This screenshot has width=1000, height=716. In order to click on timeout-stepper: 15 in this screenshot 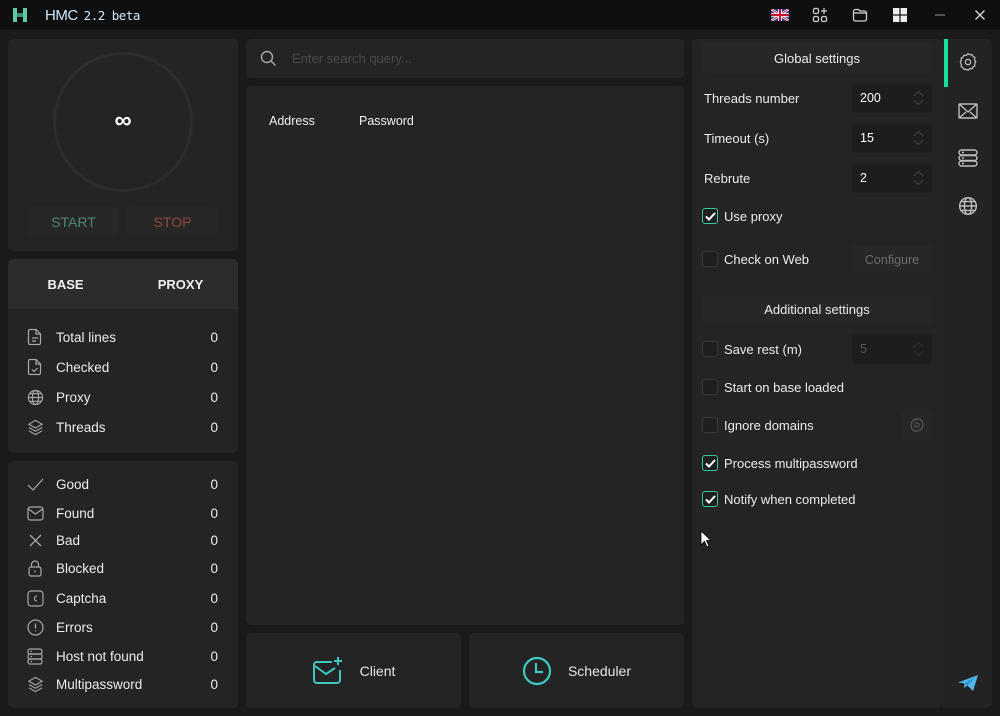, I will do `click(892, 138)`.